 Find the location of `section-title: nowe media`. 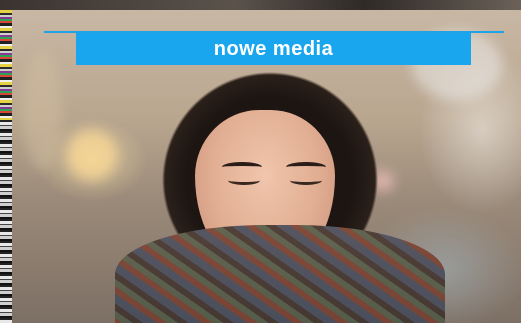

section-title: nowe media is located at coordinates (273, 48).